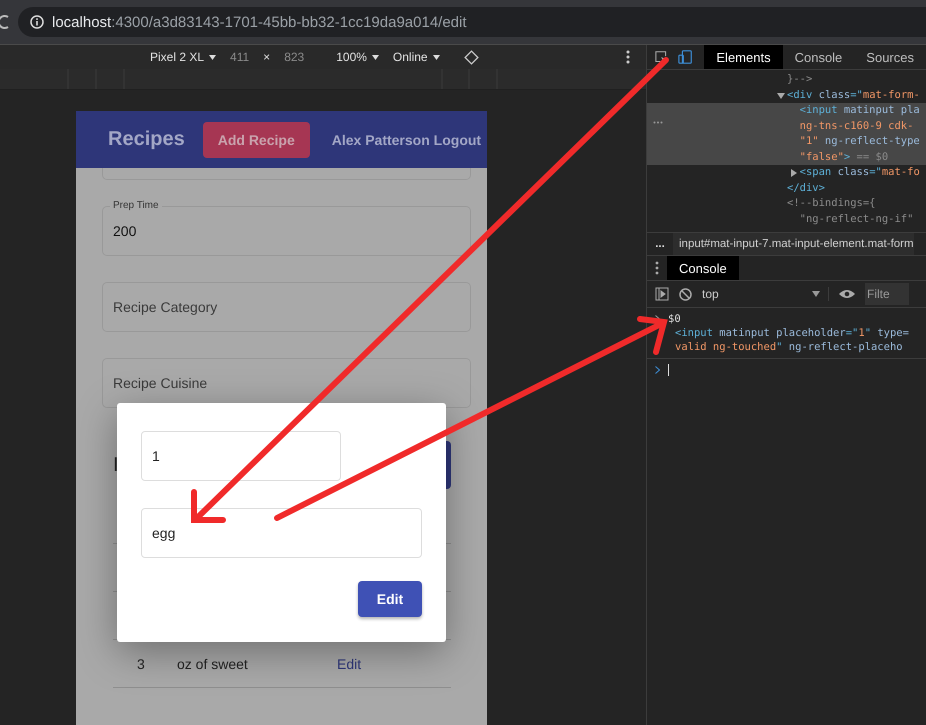 This screenshot has height=725, width=926. I want to click on user-logout-link: Alex Patterson Logout, so click(407, 140).